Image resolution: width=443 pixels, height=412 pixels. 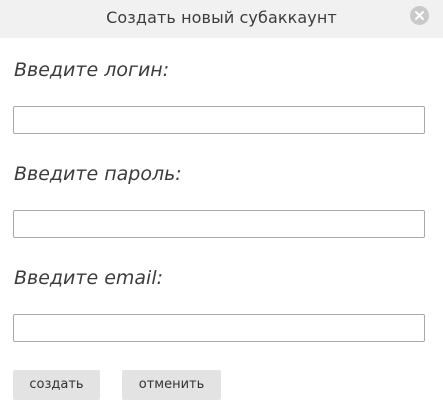 What do you see at coordinates (92, 70) in the screenshot?
I see `login-label: Введите логин:` at bounding box center [92, 70].